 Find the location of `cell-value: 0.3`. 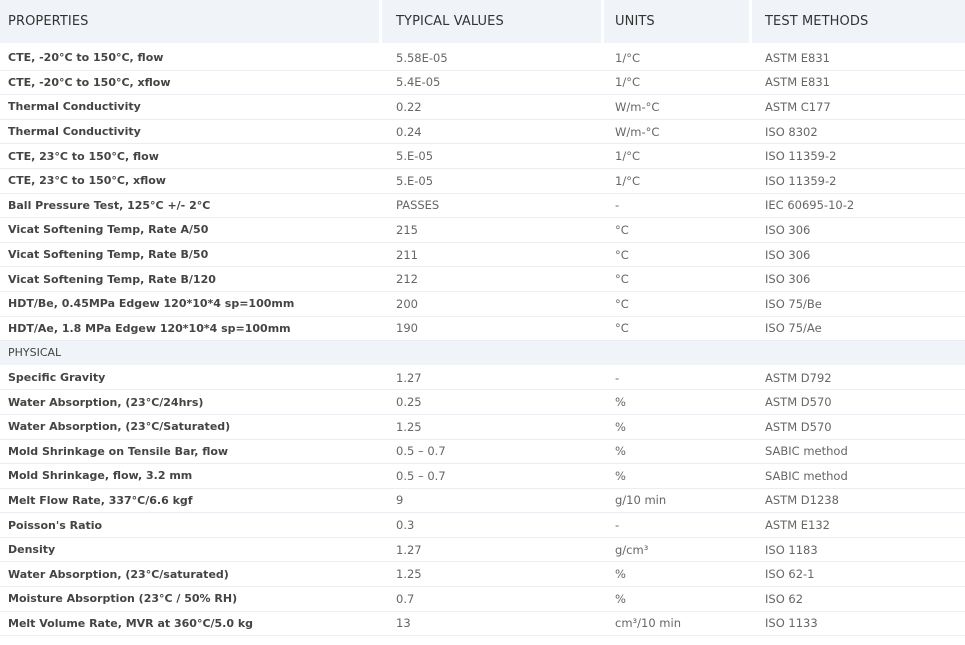

cell-value: 0.3 is located at coordinates (493, 525).